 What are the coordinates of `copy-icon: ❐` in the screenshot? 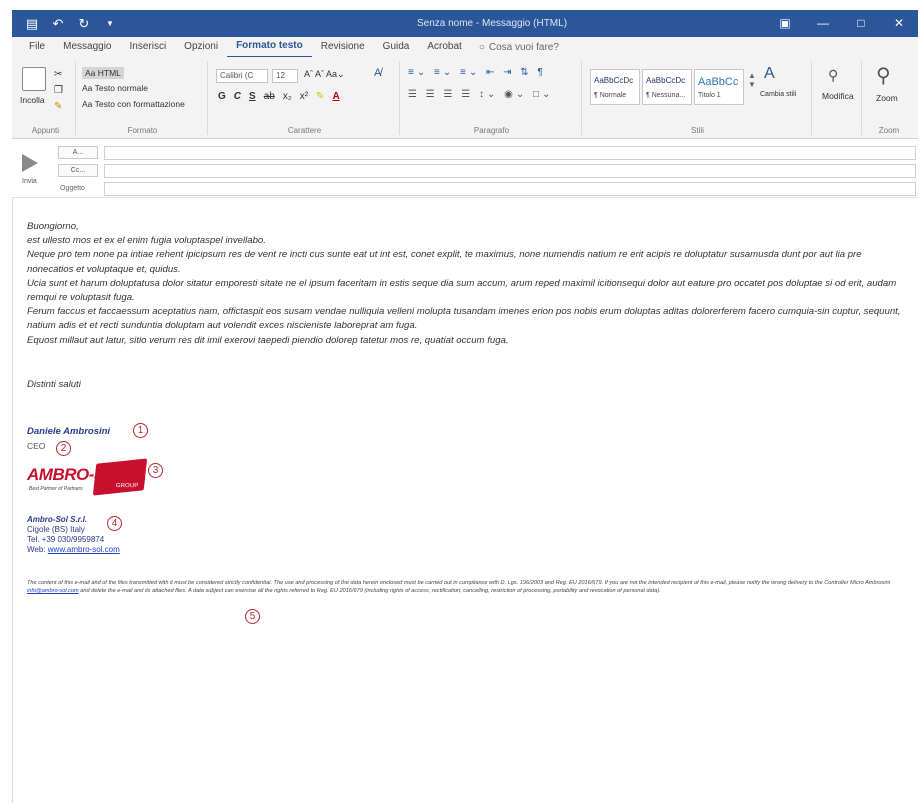 It's located at (58, 90).